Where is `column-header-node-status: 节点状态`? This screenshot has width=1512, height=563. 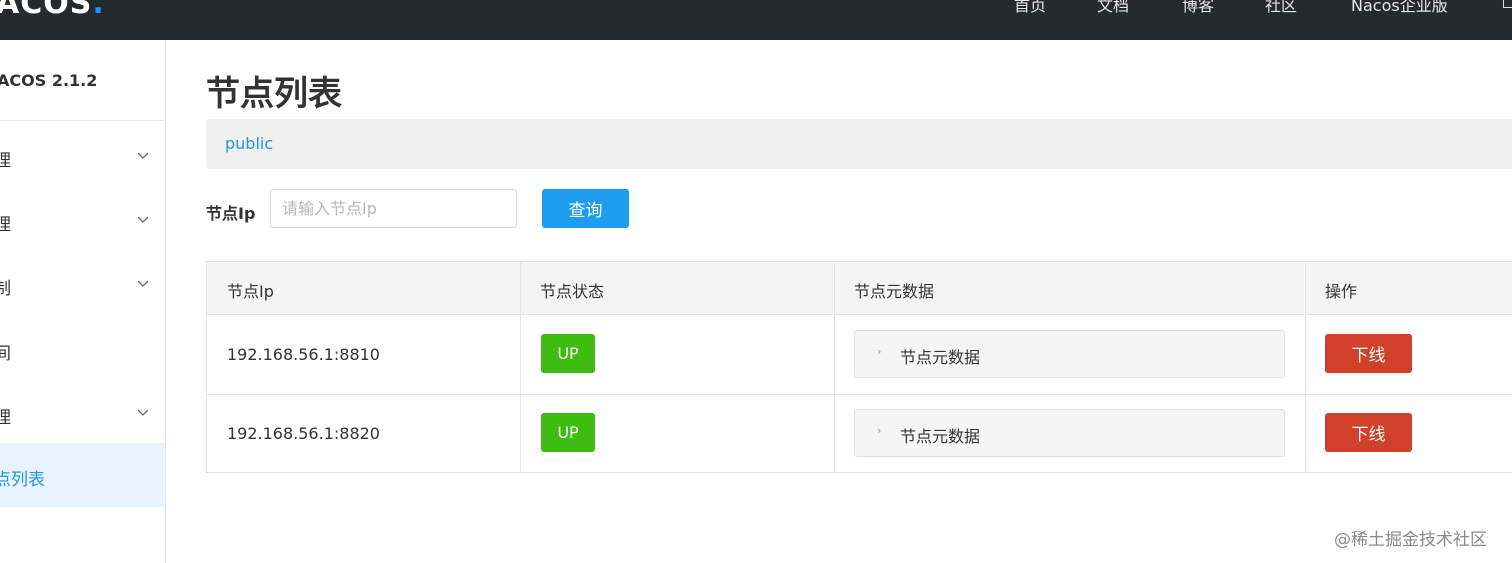 column-header-node-status: 节点状态 is located at coordinates (572, 291).